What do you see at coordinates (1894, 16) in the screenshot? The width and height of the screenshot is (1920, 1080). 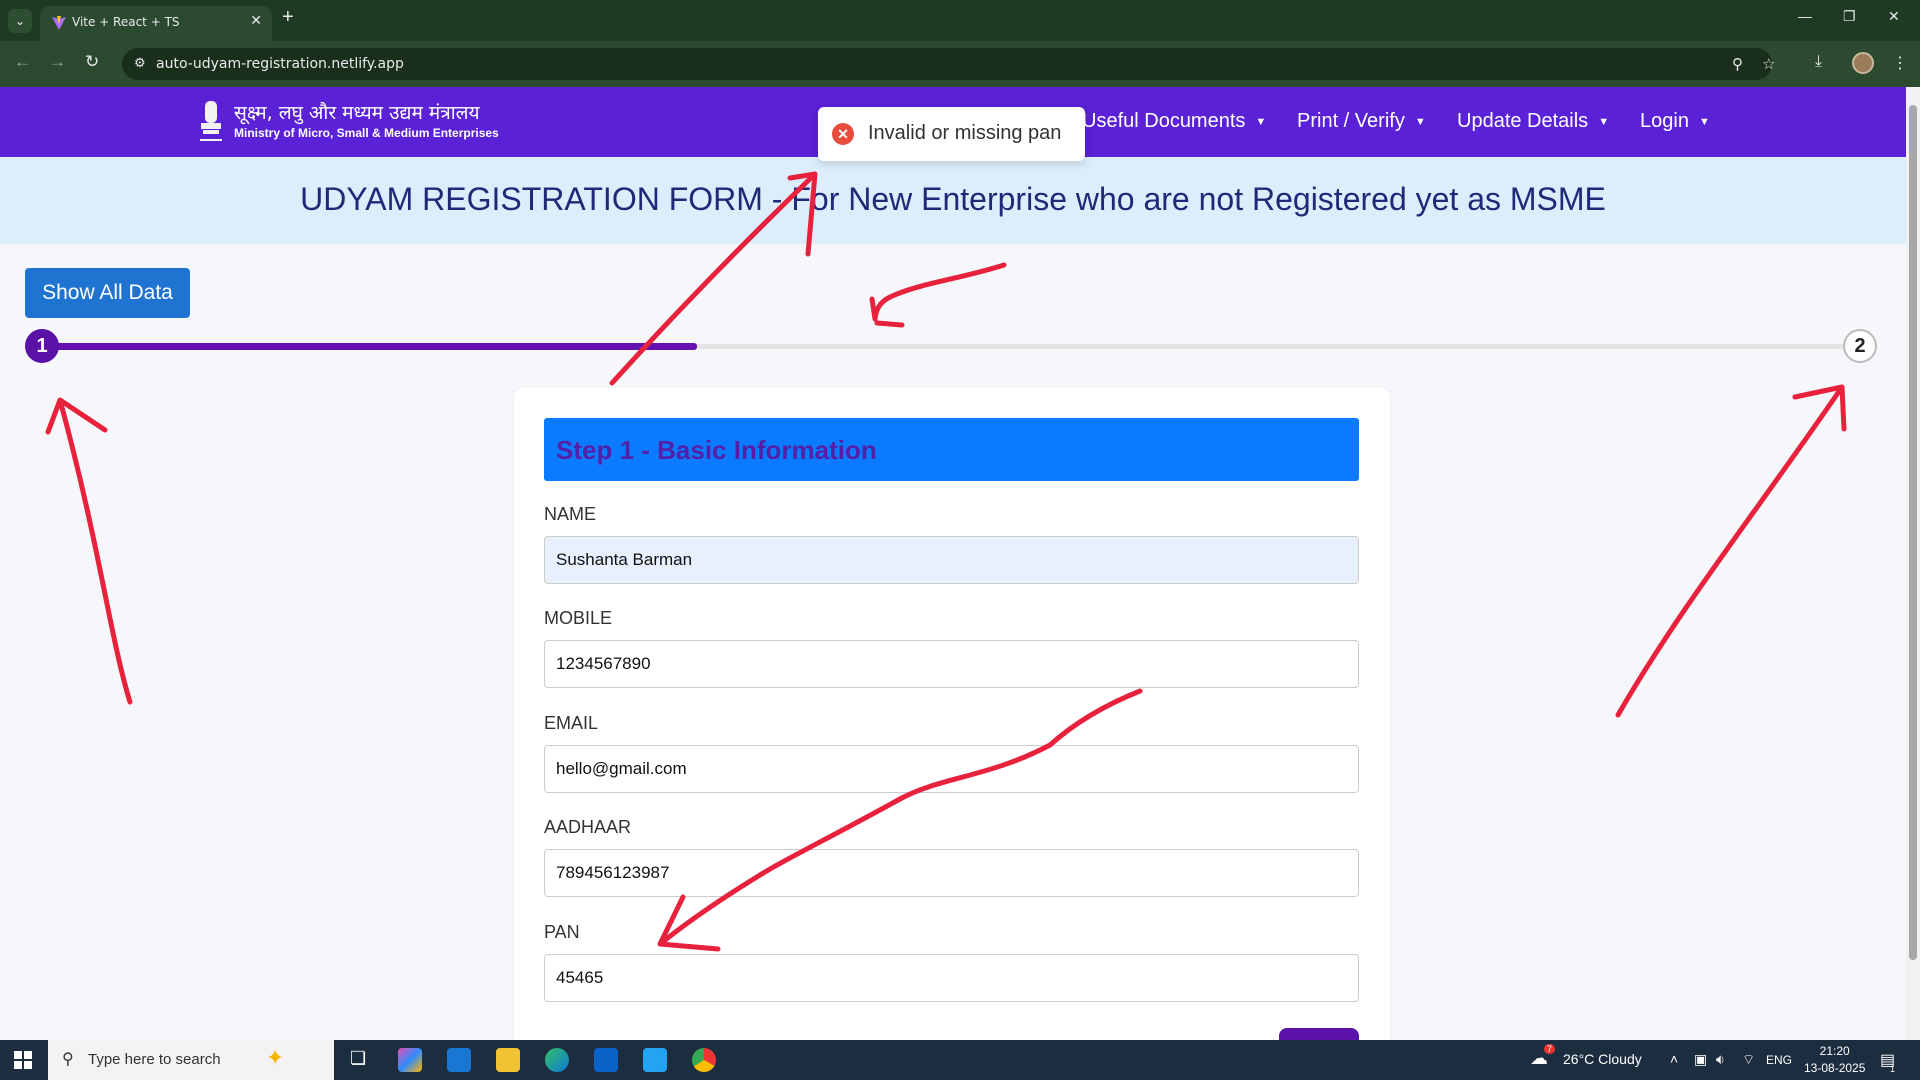 I see `window-close-icon: ✕` at bounding box center [1894, 16].